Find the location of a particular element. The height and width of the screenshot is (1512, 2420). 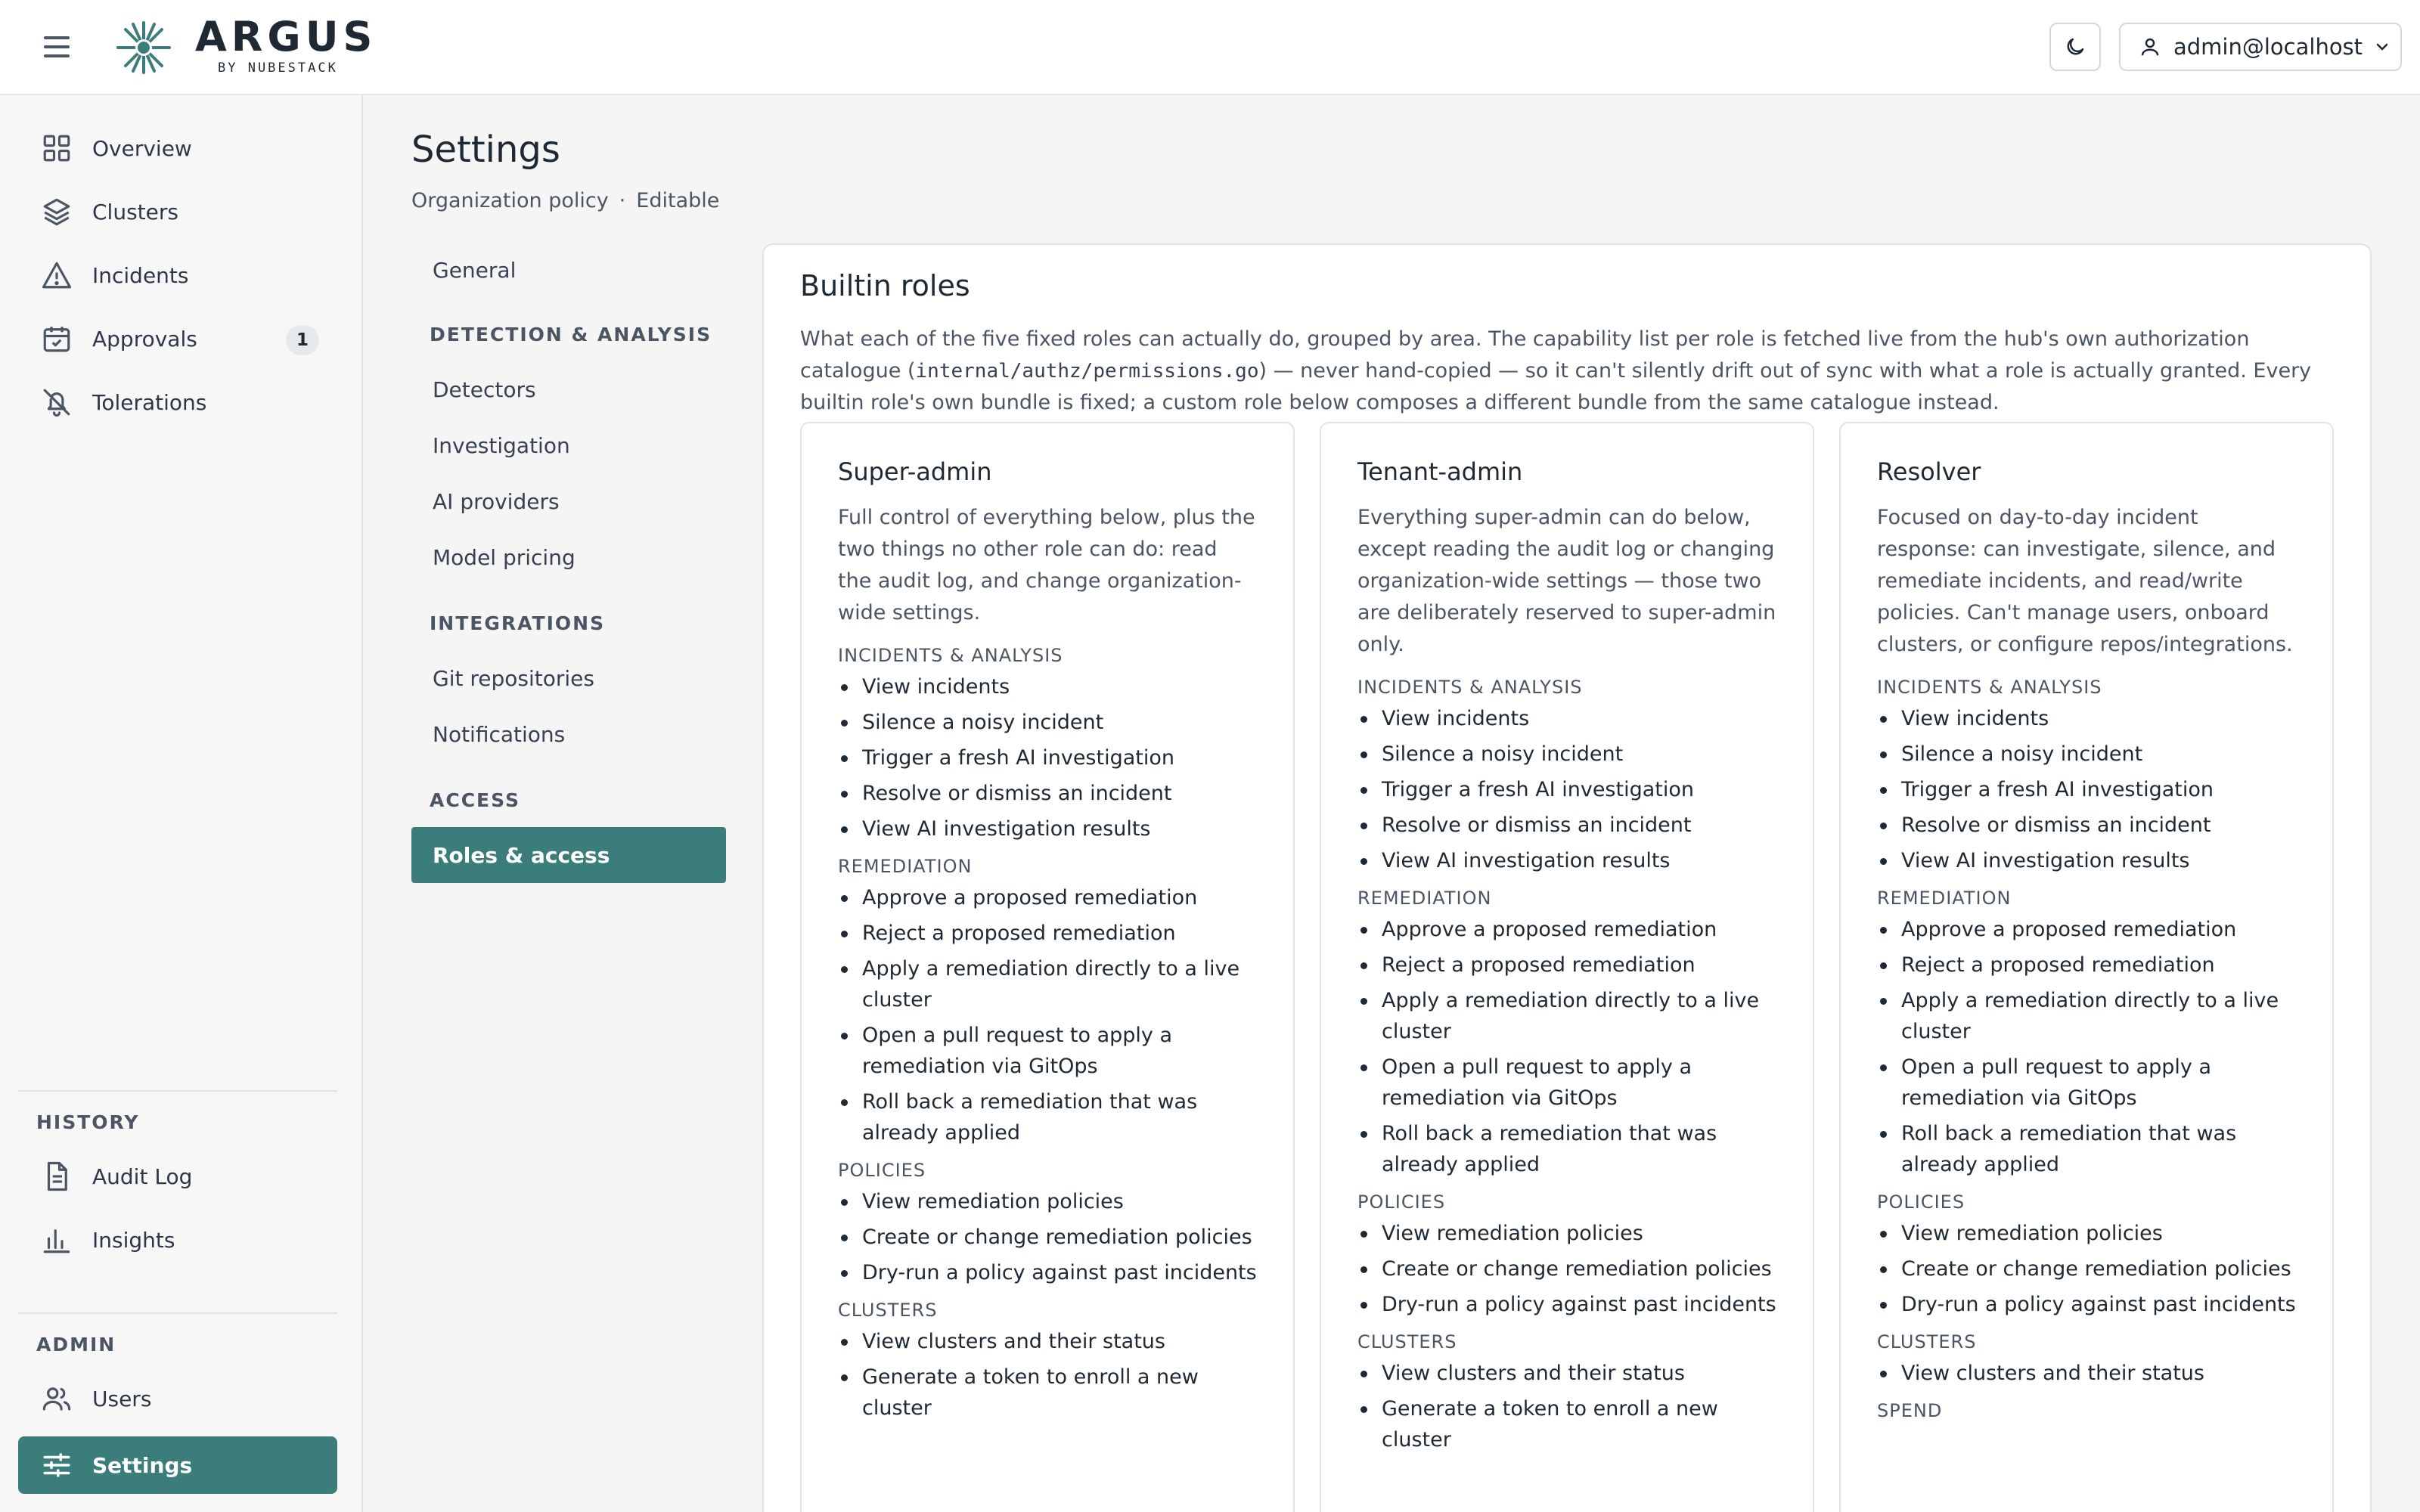

sidebar-item-tolerations: Tolerations is located at coordinates (177, 402).